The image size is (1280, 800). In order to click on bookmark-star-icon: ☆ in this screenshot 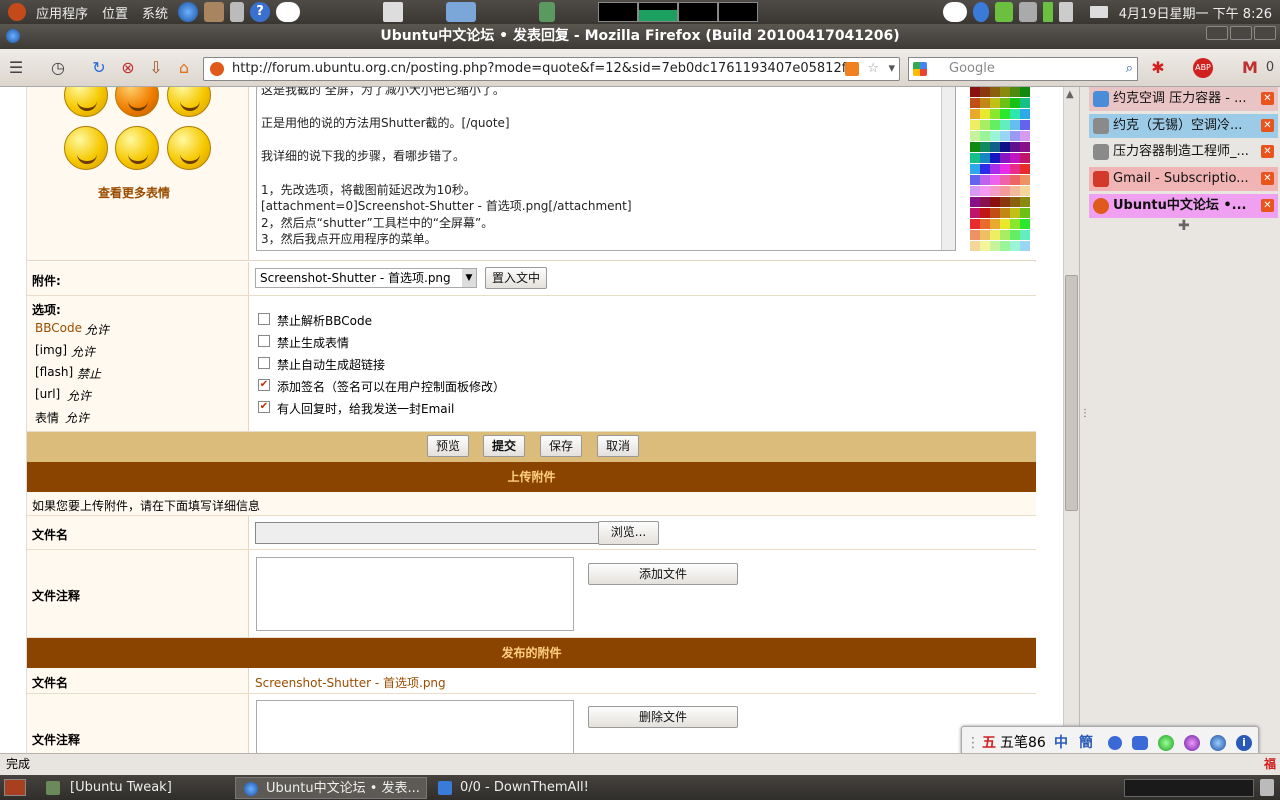, I will do `click(873, 69)`.